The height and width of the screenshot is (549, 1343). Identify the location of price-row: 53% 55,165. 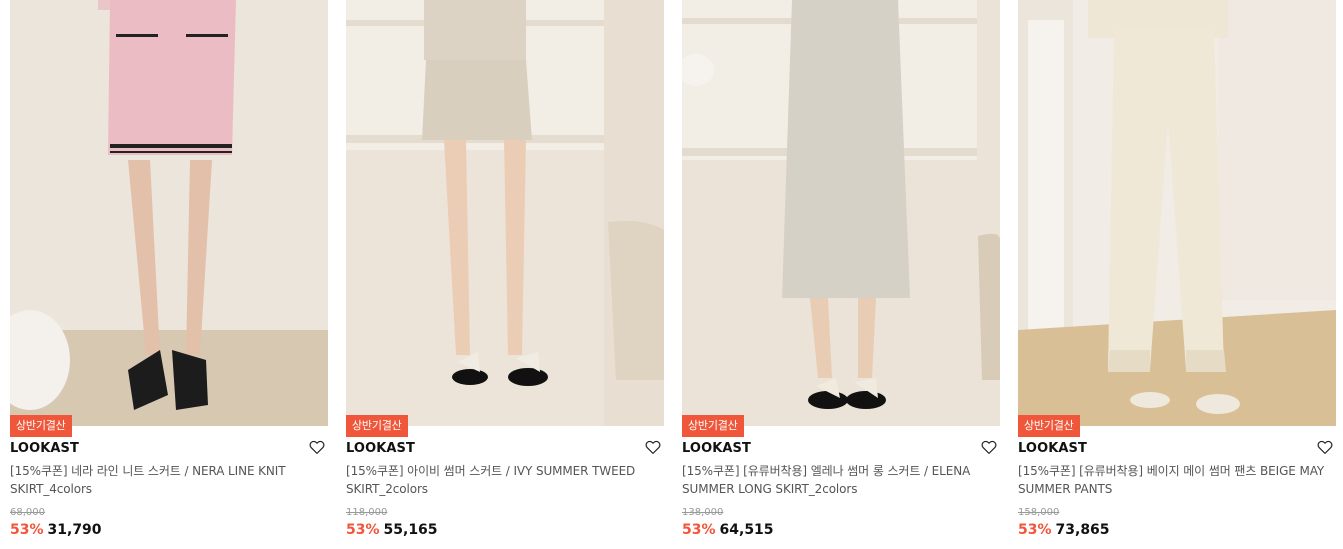
(392, 530).